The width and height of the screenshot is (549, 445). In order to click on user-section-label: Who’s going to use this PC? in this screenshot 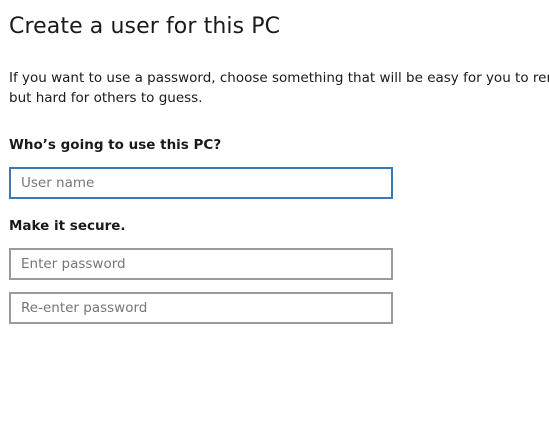, I will do `click(115, 145)`.